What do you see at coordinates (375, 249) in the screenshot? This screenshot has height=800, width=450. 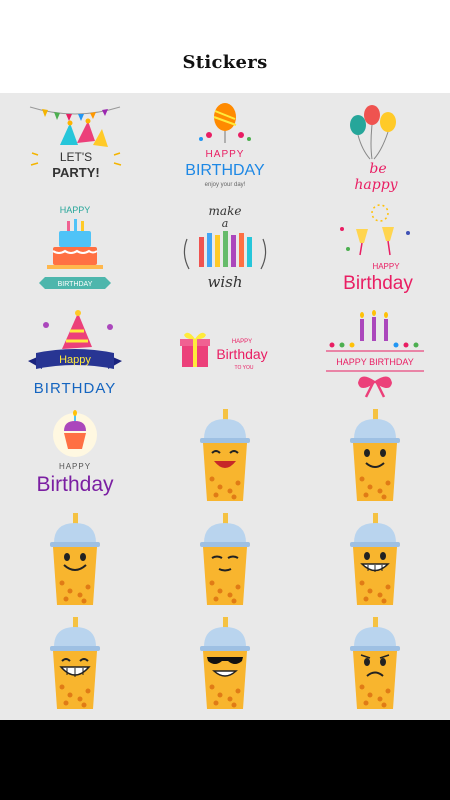 I see `sticker-birthday-glasses: HAPPY Birthday` at bounding box center [375, 249].